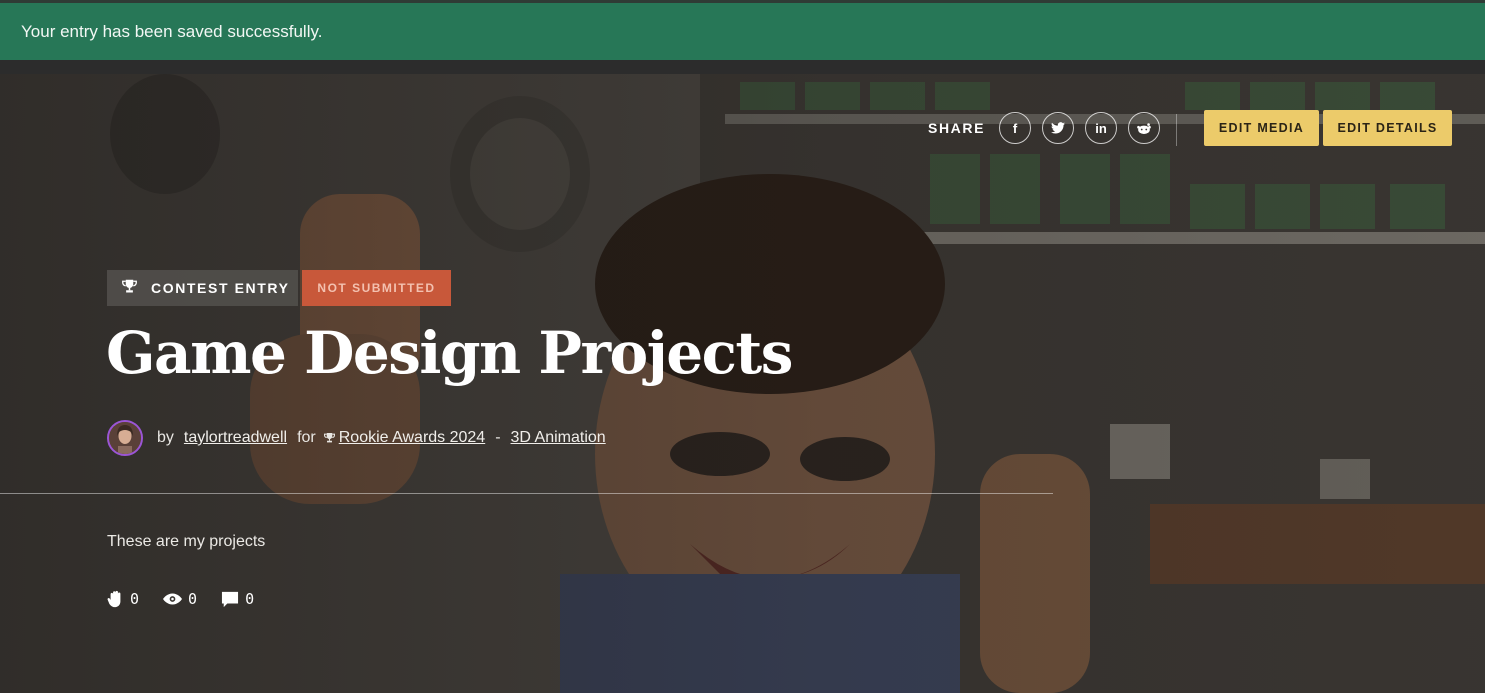 The width and height of the screenshot is (1485, 693). I want to click on divider, so click(526, 493).